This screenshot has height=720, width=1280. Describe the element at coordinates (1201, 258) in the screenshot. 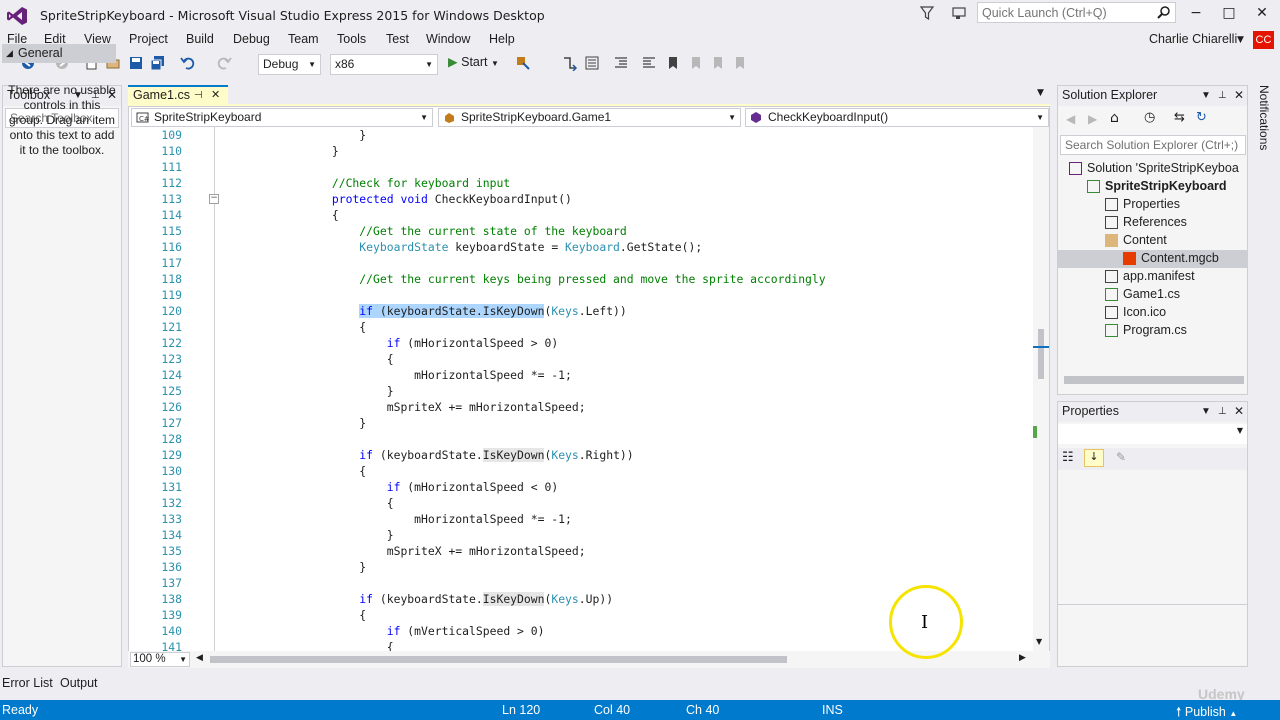

I see `solution-tree-item: Content.mgcb` at that location.